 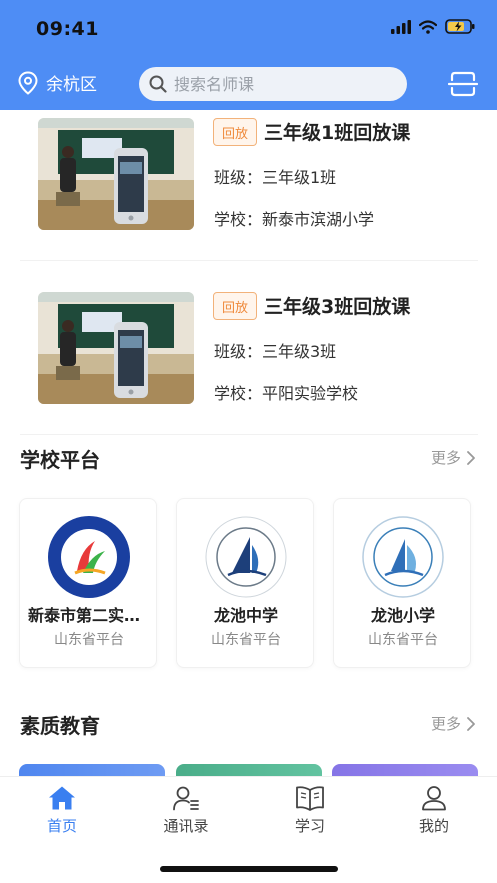 What do you see at coordinates (286, 393) in the screenshot?
I see `school-info: 学校：平阳实验学校` at bounding box center [286, 393].